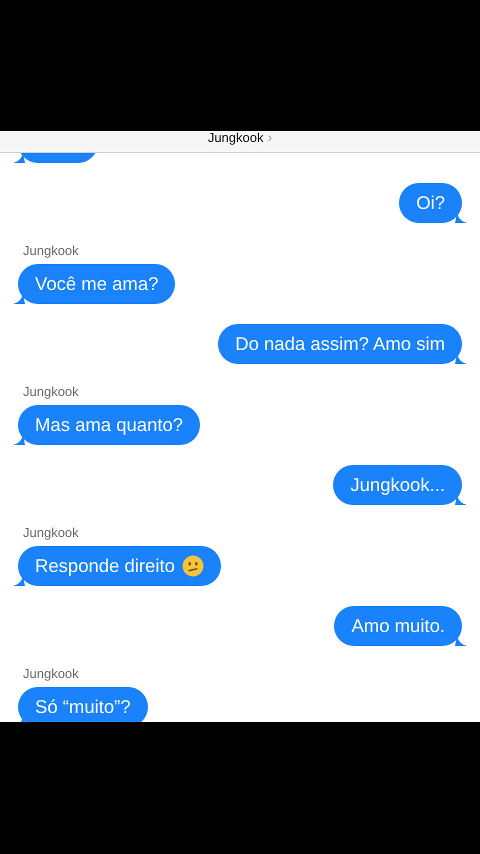 The height and width of the screenshot is (854, 480). What do you see at coordinates (430, 202) in the screenshot?
I see `message-bubble: Oi?` at bounding box center [430, 202].